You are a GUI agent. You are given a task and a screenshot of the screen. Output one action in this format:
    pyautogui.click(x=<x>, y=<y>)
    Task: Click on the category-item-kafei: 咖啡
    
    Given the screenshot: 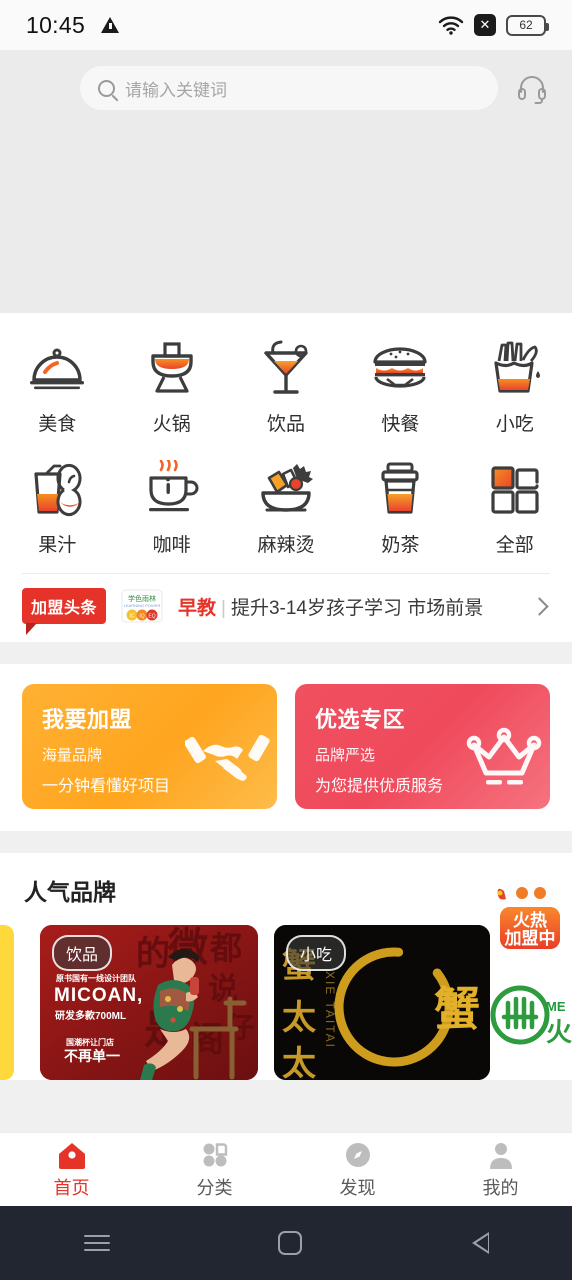 What is the action you would take?
    pyautogui.click(x=171, y=507)
    